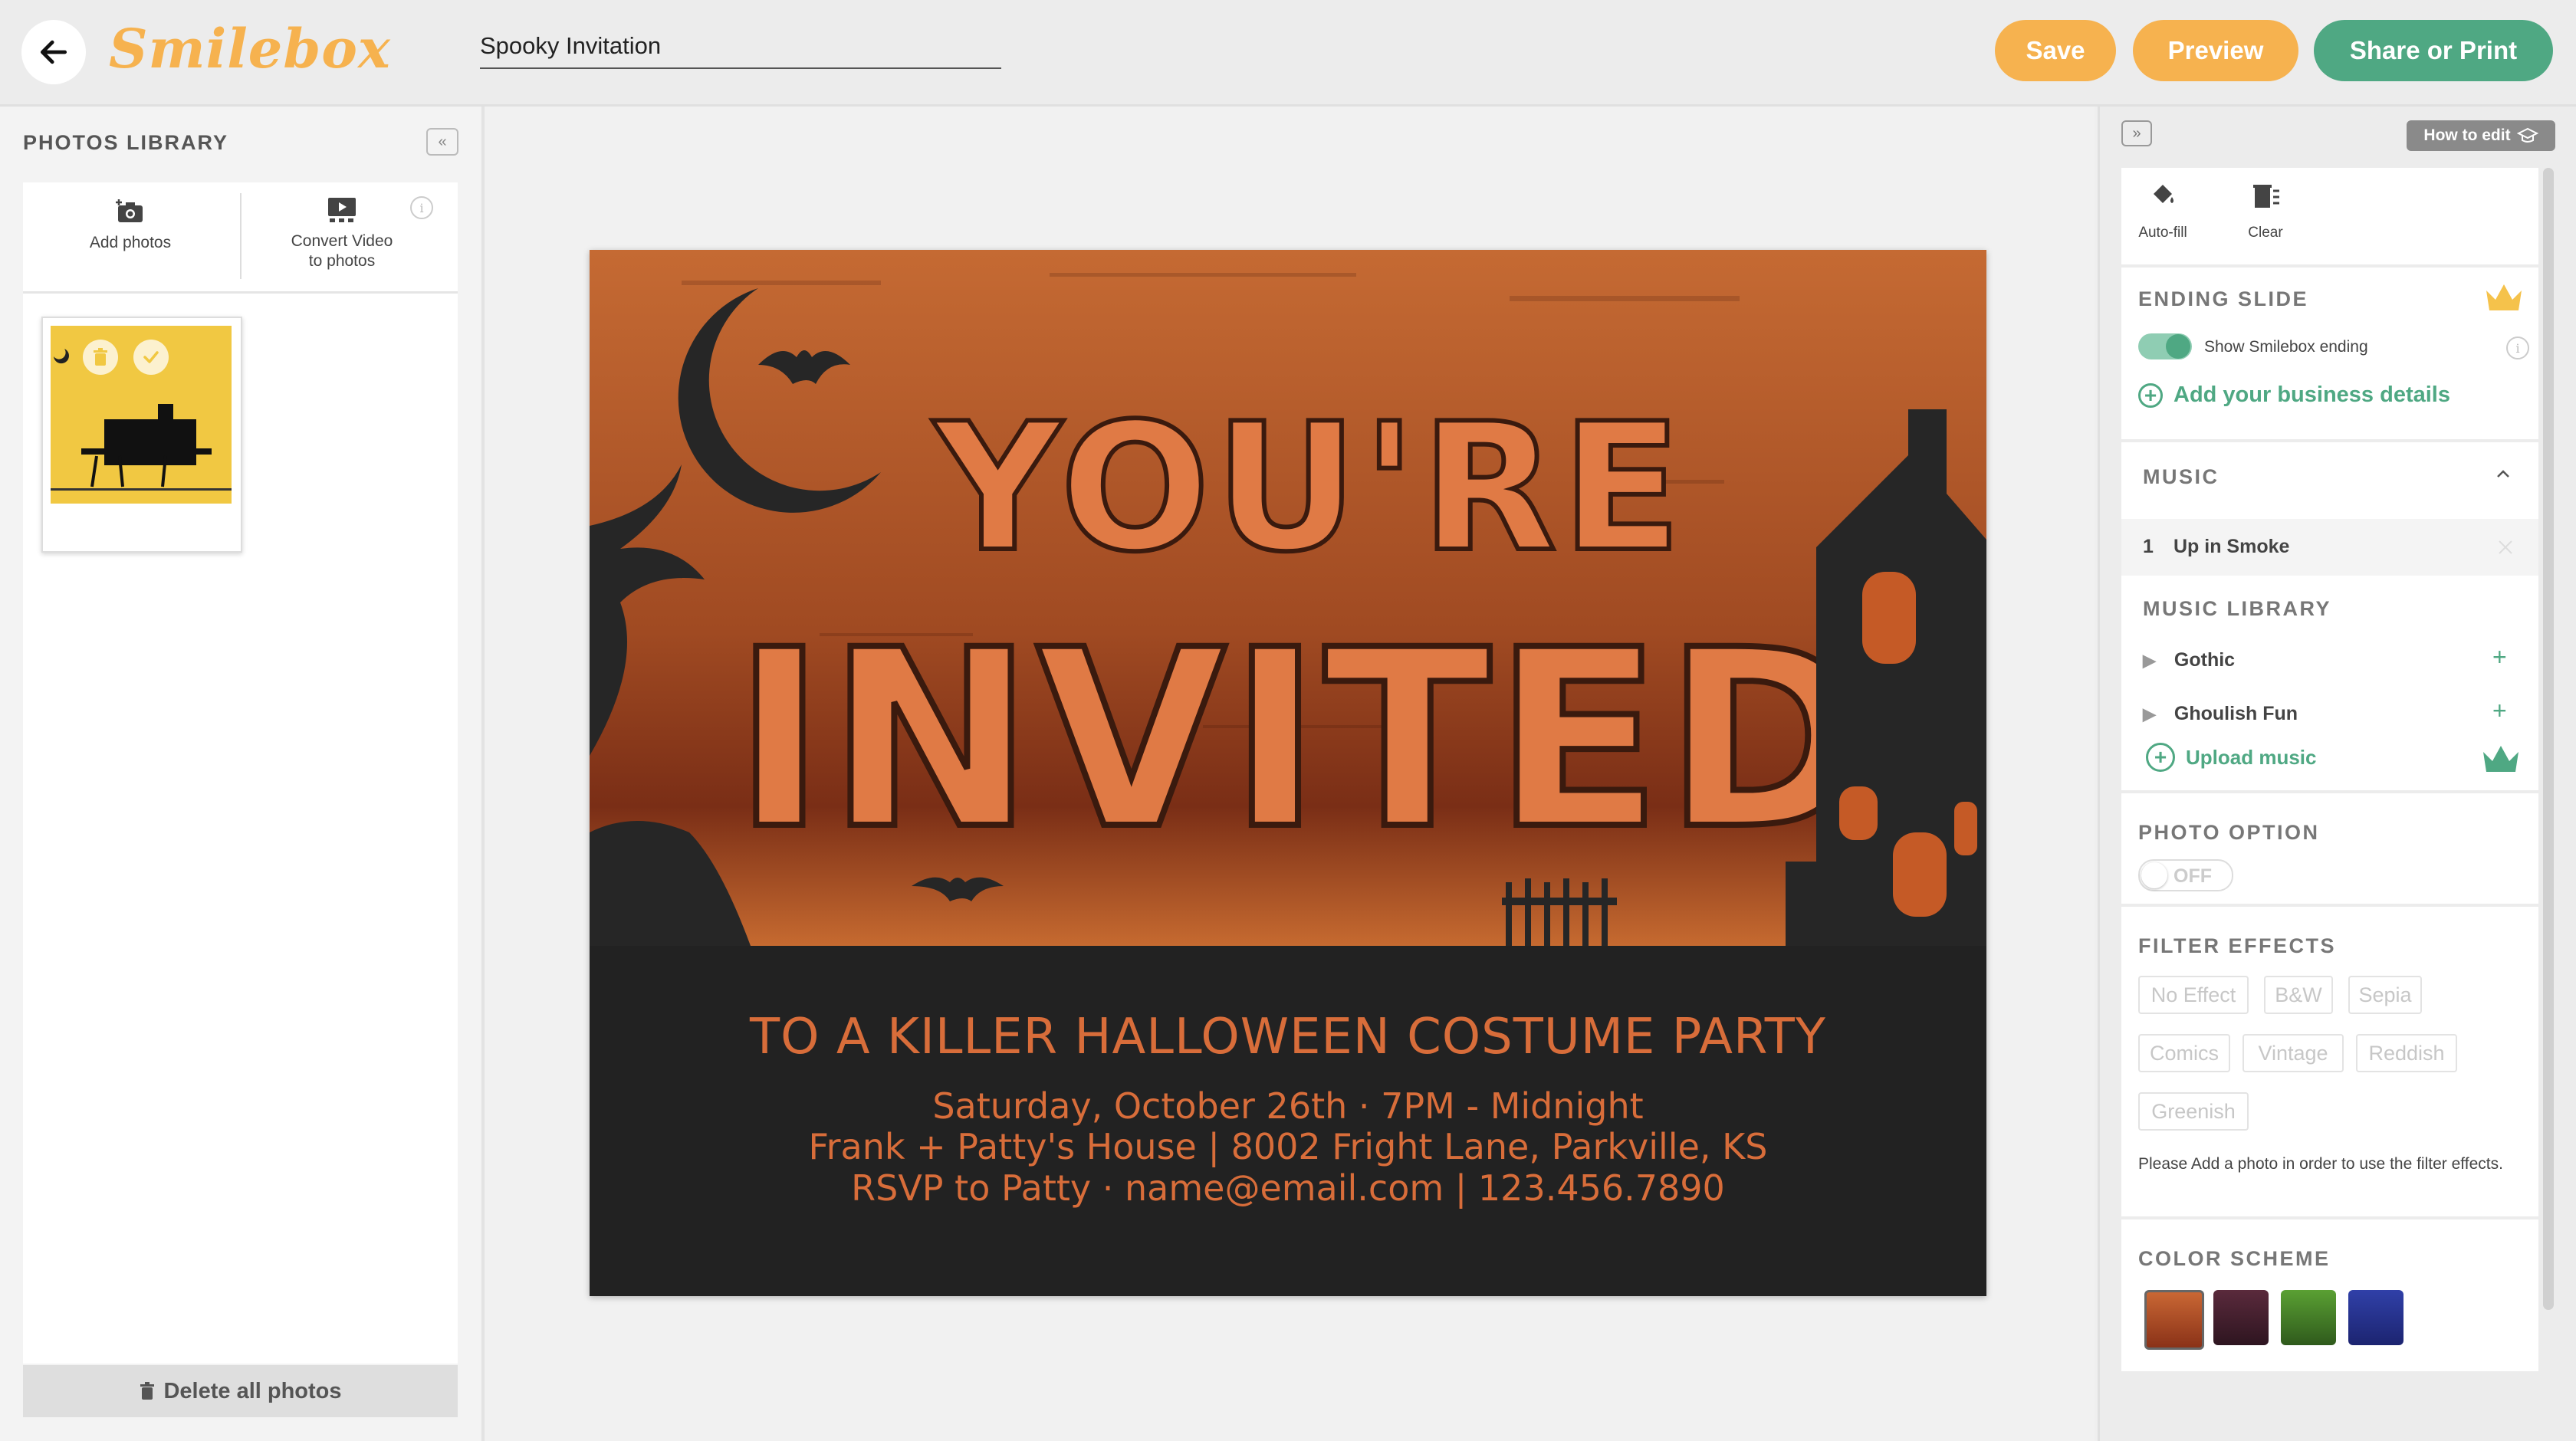 The width and height of the screenshot is (2576, 1441). Describe the element at coordinates (1288, 1106) in the screenshot. I see `card-date-line: Saturday, October 26th · 7PM - Midnight` at that location.